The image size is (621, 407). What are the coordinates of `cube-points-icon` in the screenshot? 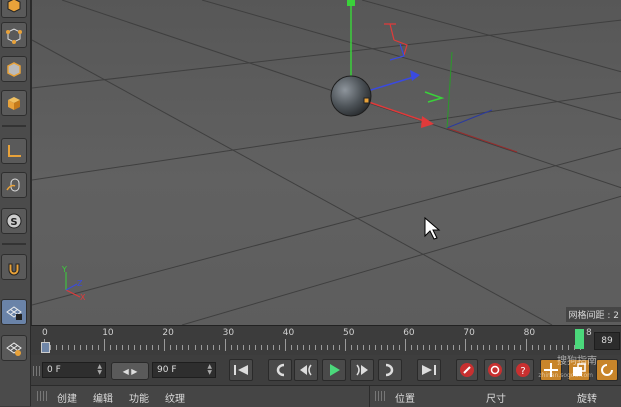 It's located at (14, 9).